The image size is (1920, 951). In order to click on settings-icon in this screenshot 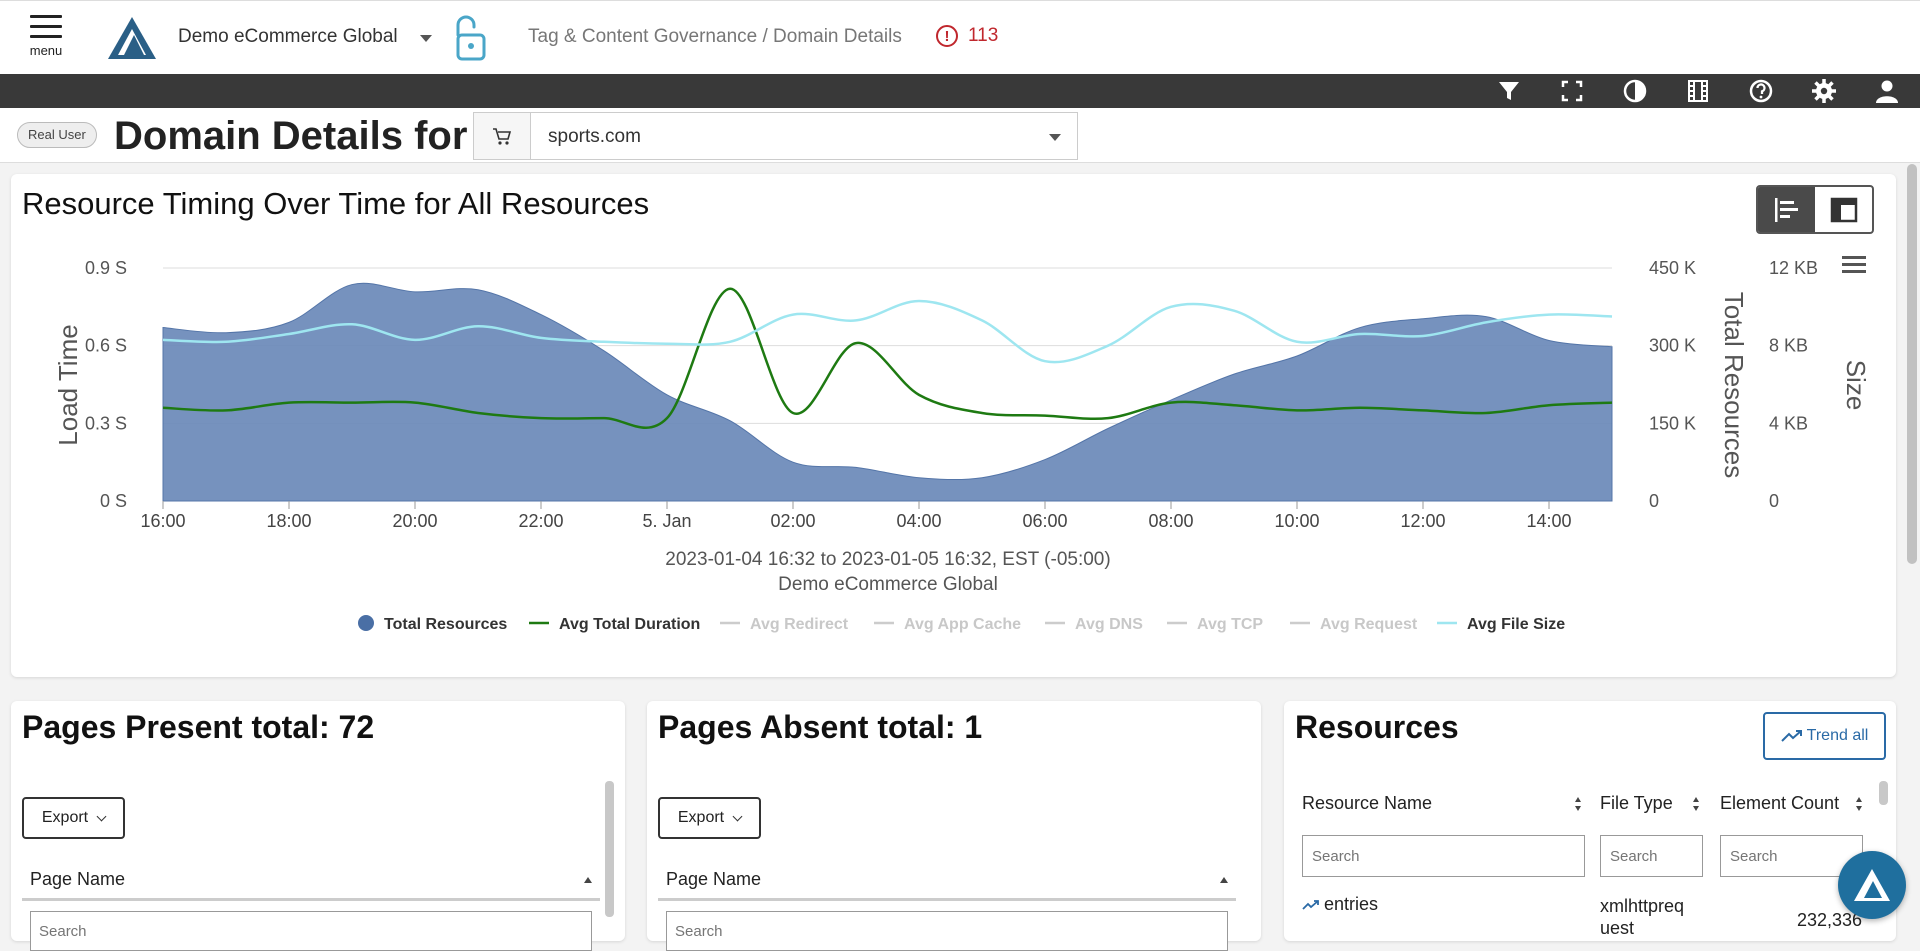, I will do `click(1824, 91)`.